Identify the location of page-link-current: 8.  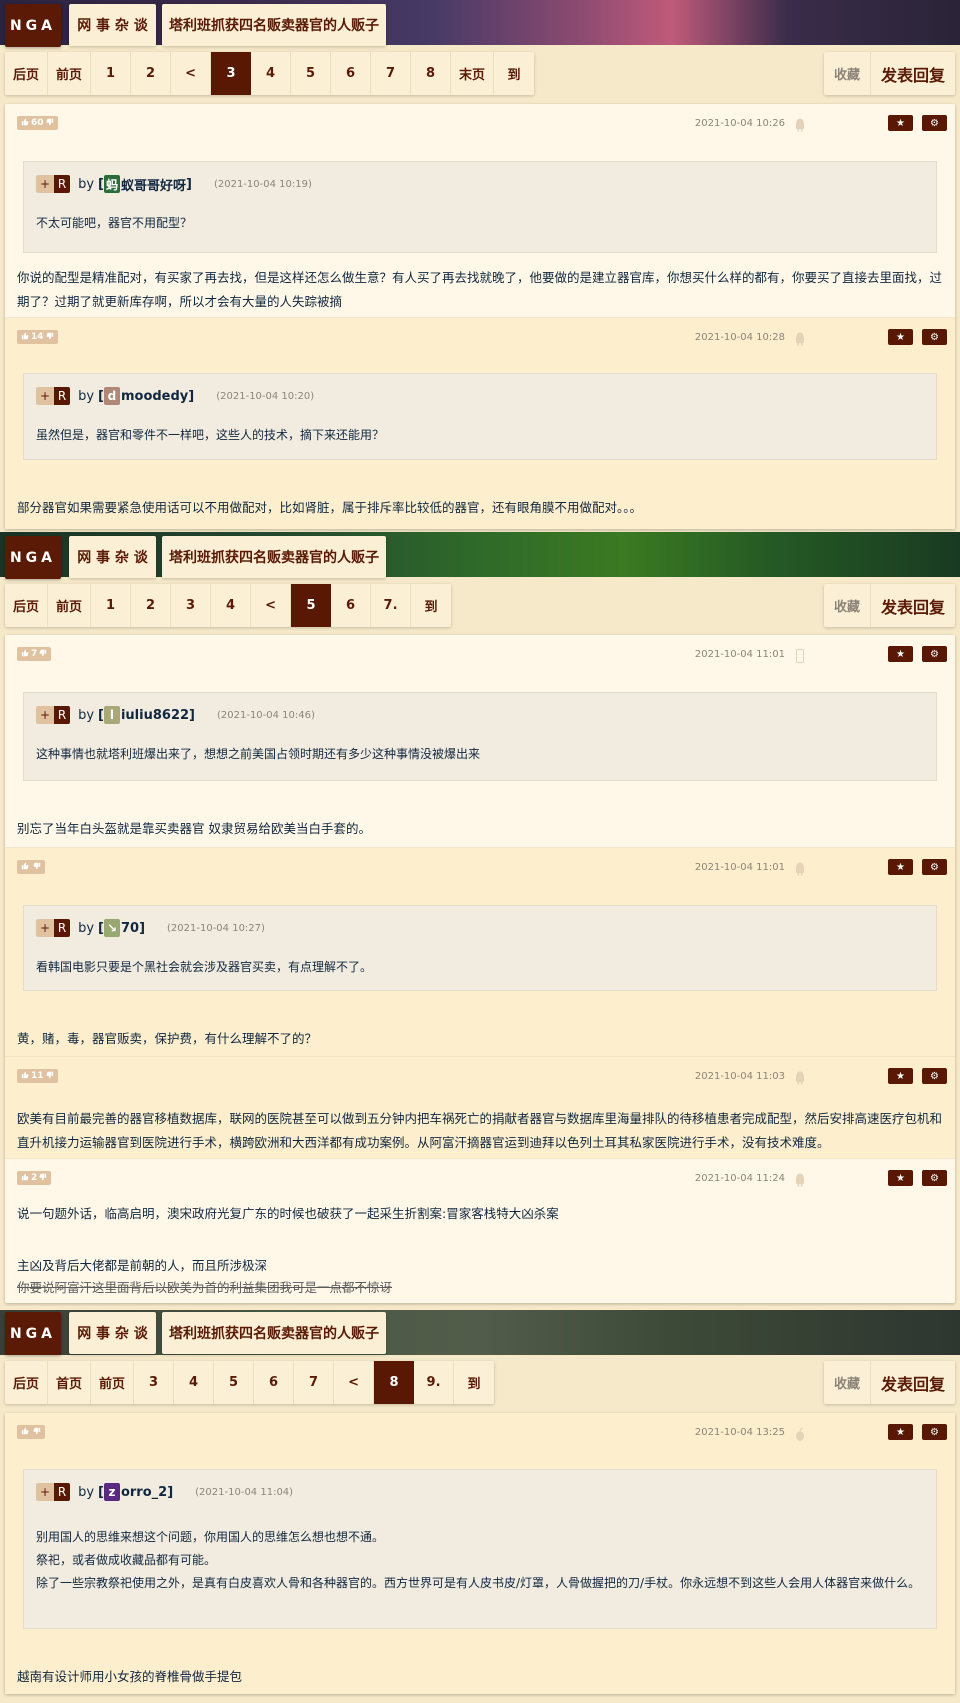
(394, 1382).